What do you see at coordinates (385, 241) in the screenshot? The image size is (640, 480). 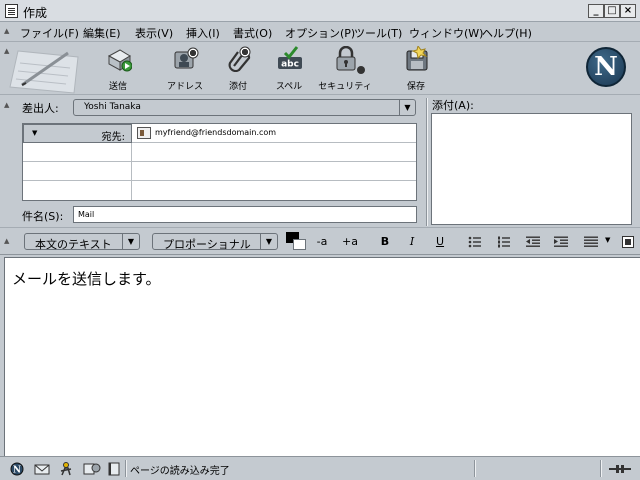 I see `bold-button: B` at bounding box center [385, 241].